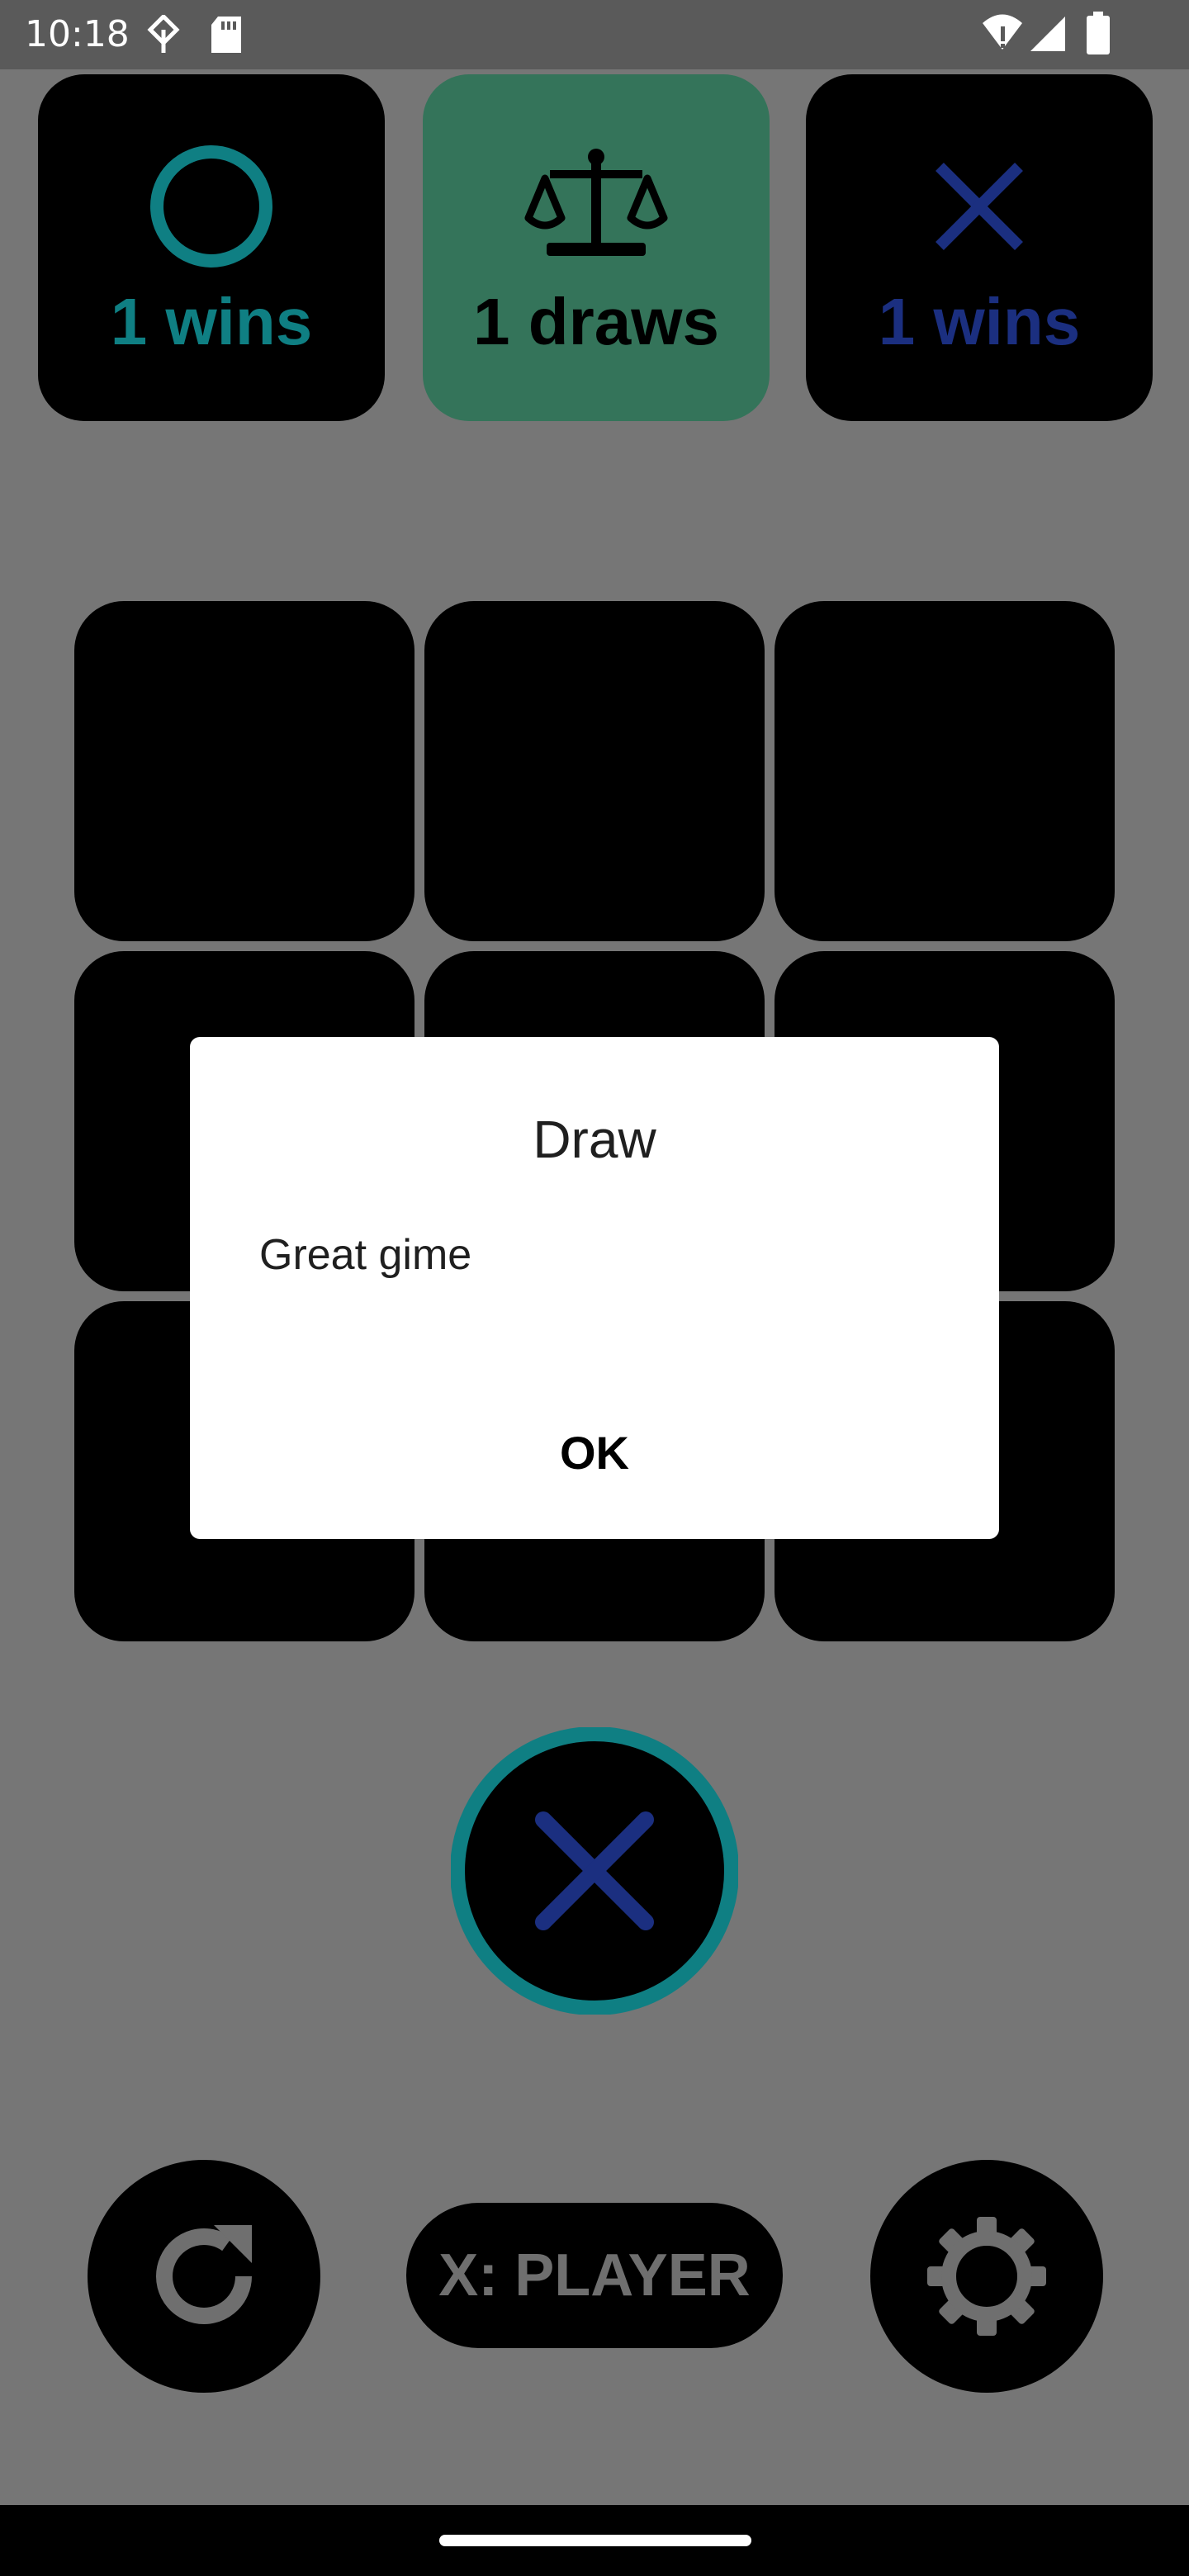 The height and width of the screenshot is (2576, 1189). What do you see at coordinates (365, 1255) in the screenshot?
I see `dialog-message: Great gime` at bounding box center [365, 1255].